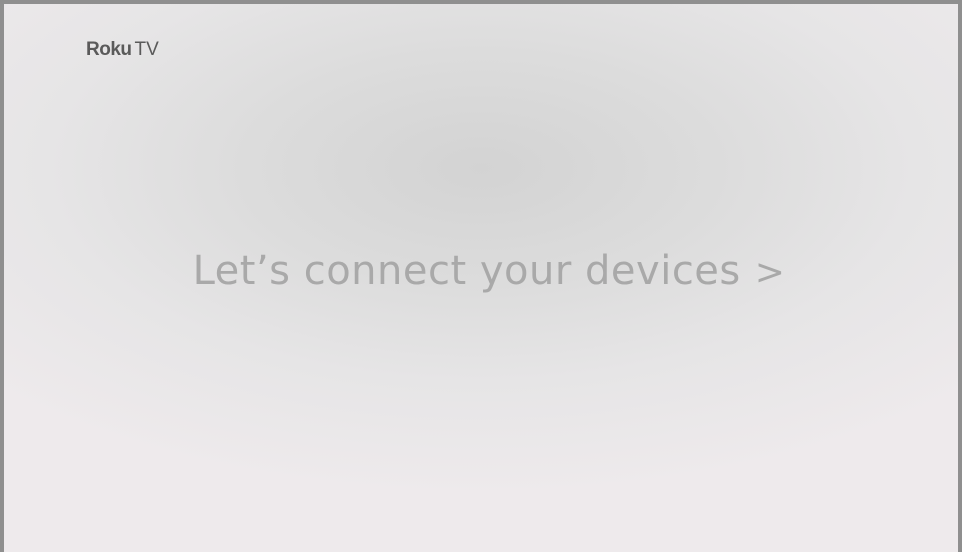 This screenshot has height=552, width=962. I want to click on roku-tv-logo: Roku TV, so click(122, 50).